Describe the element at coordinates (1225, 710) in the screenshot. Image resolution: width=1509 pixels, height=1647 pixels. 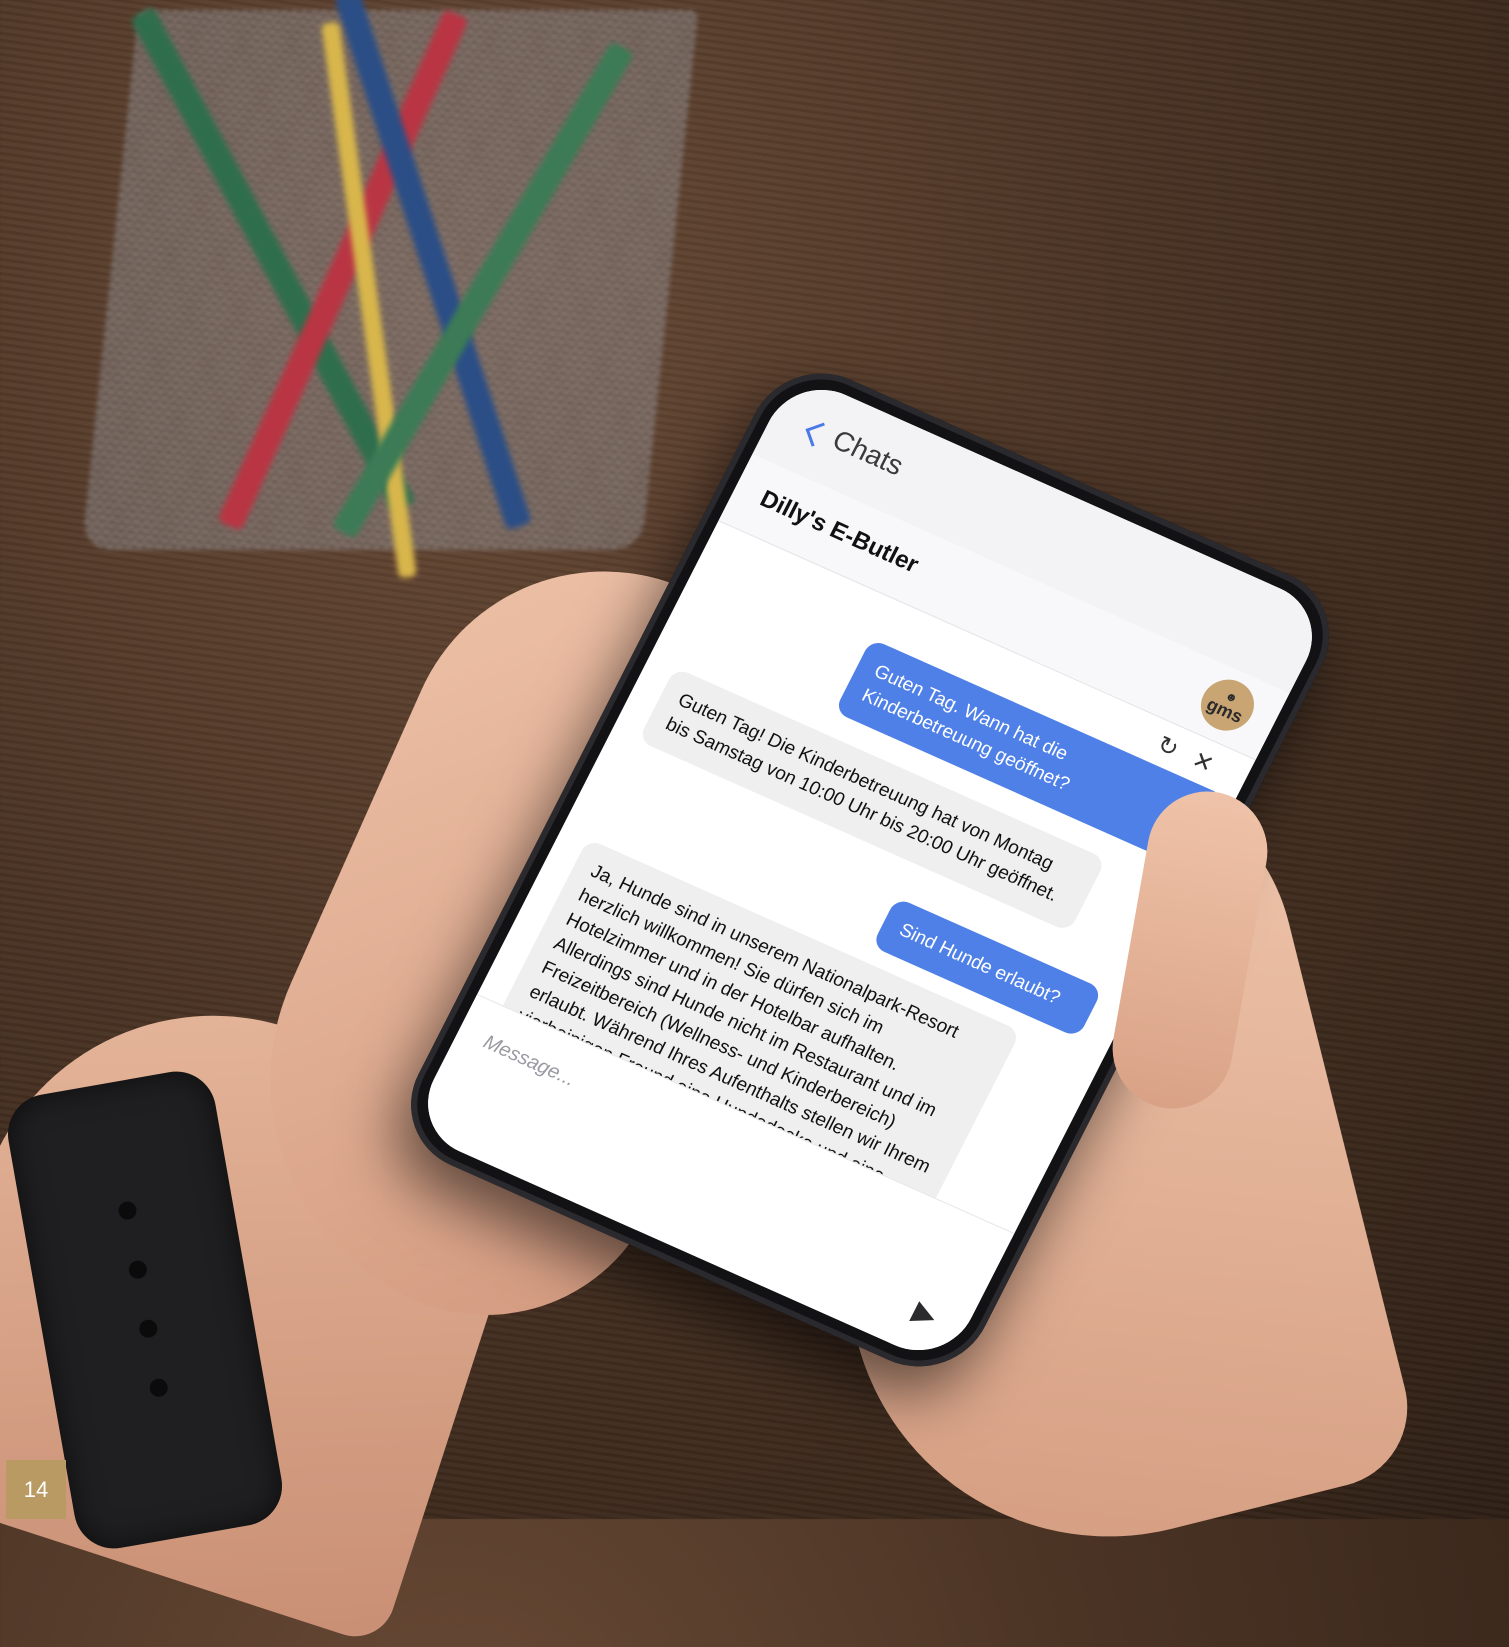
I see `avatar-label: gms` at that location.